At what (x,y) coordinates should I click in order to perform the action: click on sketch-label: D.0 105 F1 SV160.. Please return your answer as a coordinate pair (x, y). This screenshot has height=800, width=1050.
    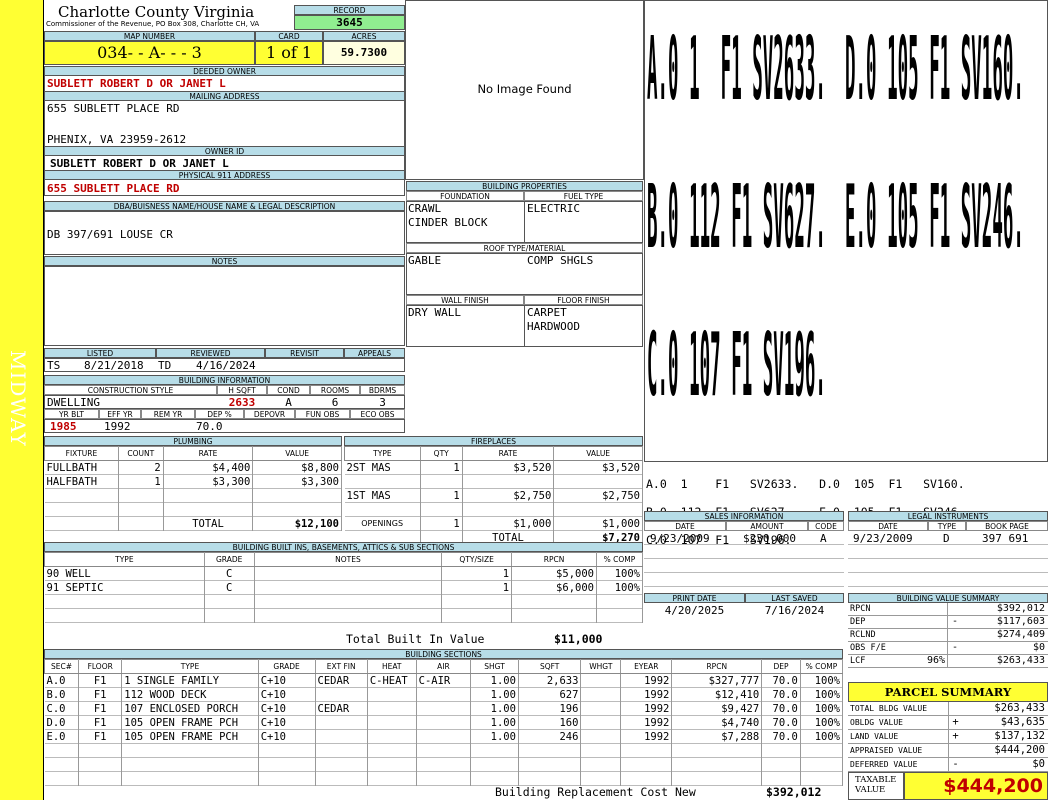
    Looking at the image, I should click on (934, 68).